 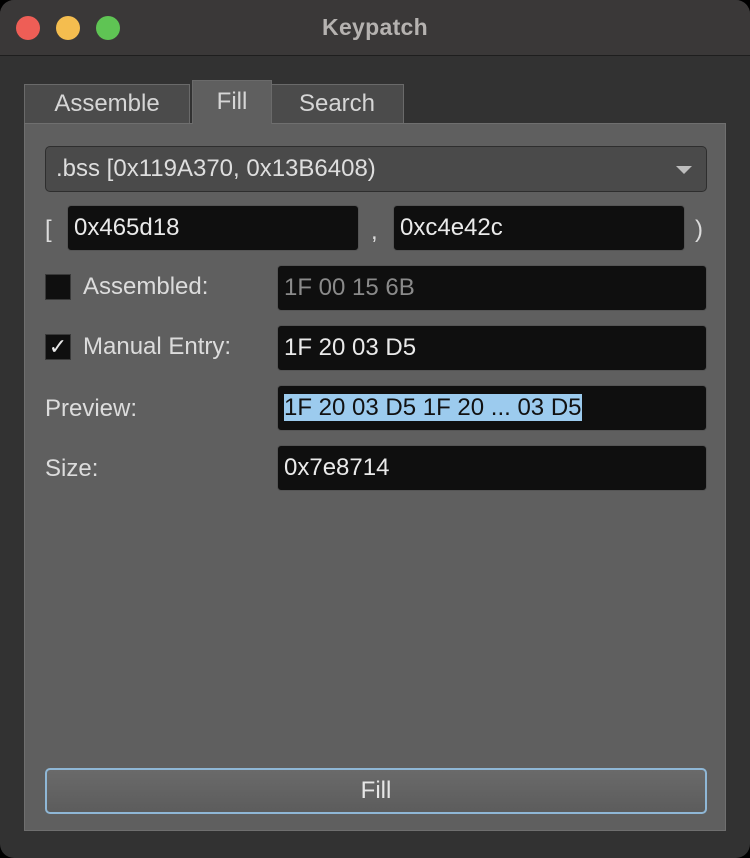 What do you see at coordinates (376, 791) in the screenshot?
I see `fill-button: Fill` at bounding box center [376, 791].